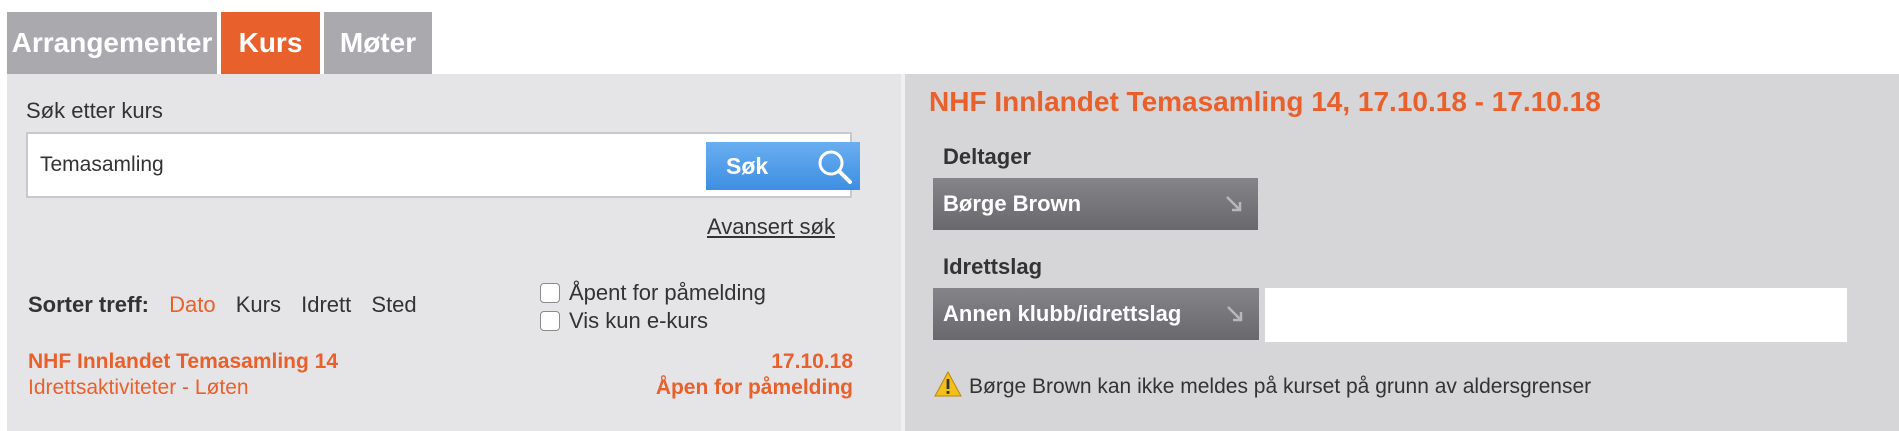  Describe the element at coordinates (667, 292) in the screenshot. I see `filter-open-label: Åpent for påmelding` at that location.